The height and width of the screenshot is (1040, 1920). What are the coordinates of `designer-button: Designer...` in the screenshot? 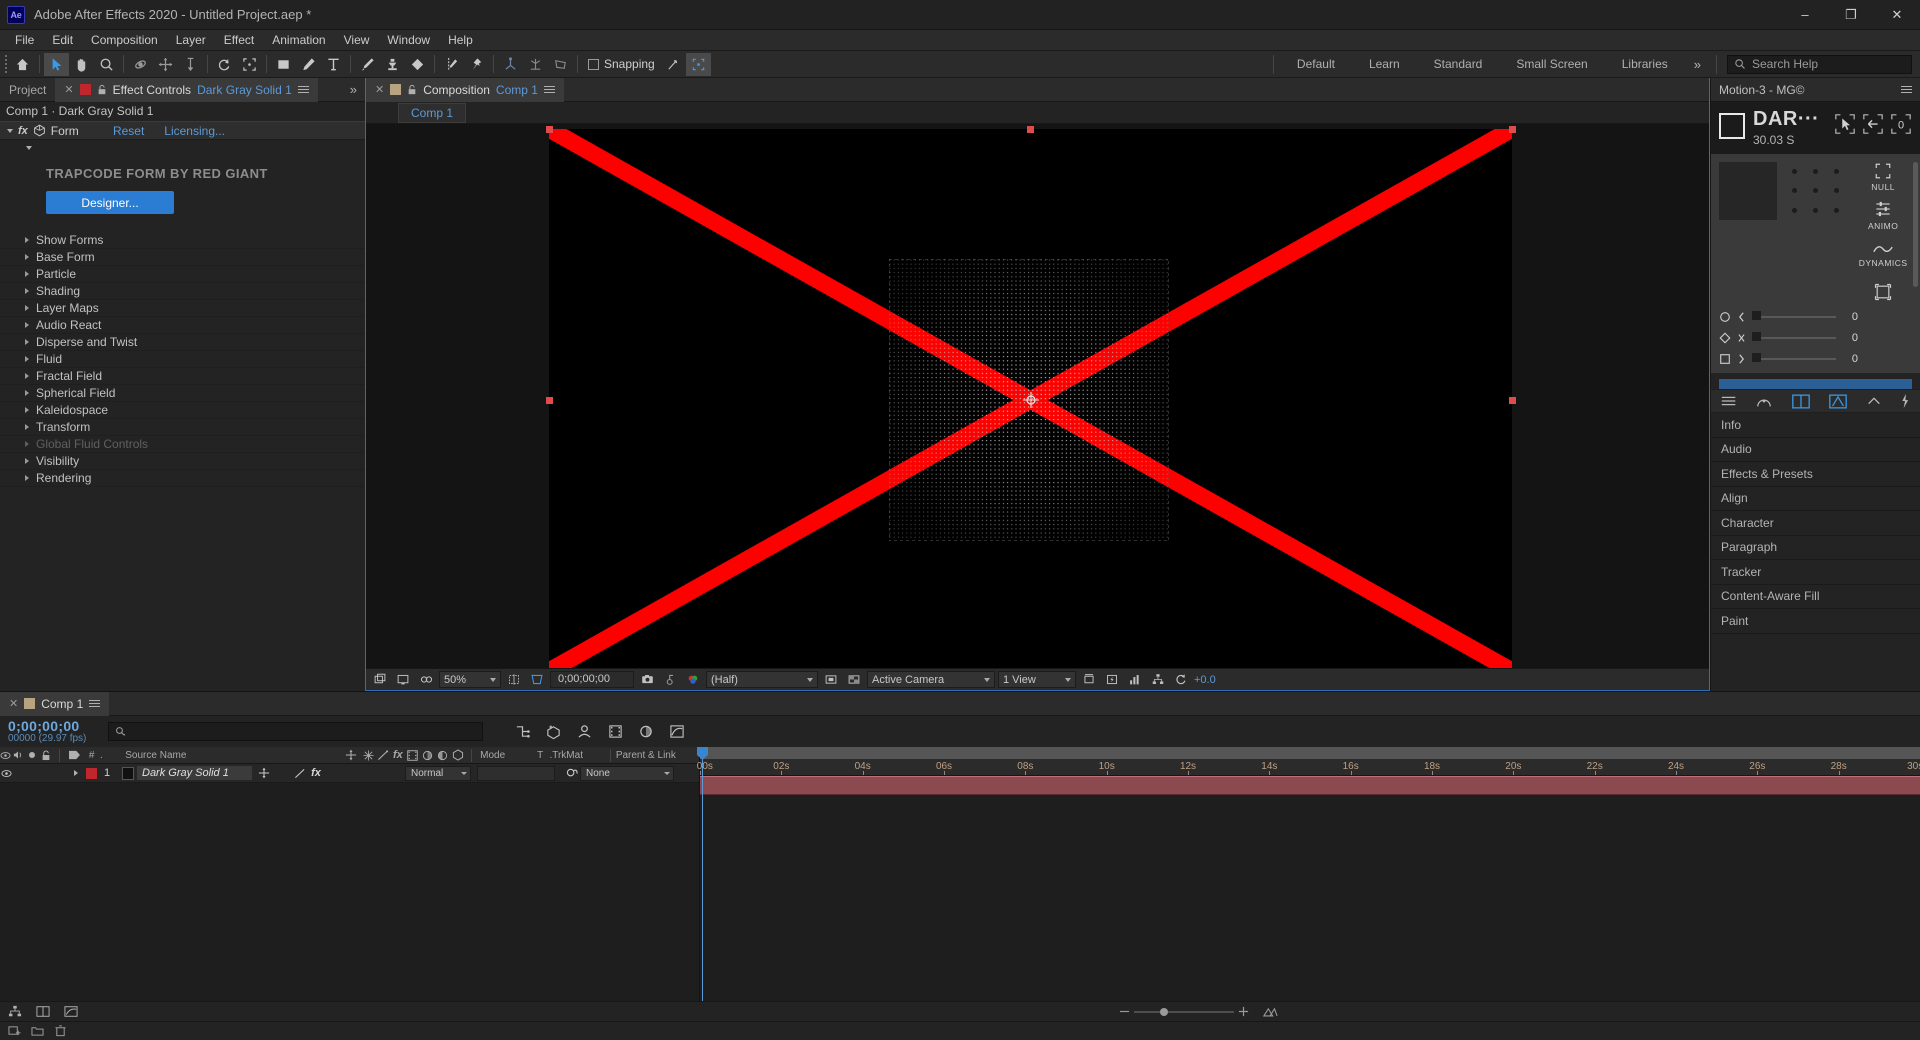 It's located at (110, 202).